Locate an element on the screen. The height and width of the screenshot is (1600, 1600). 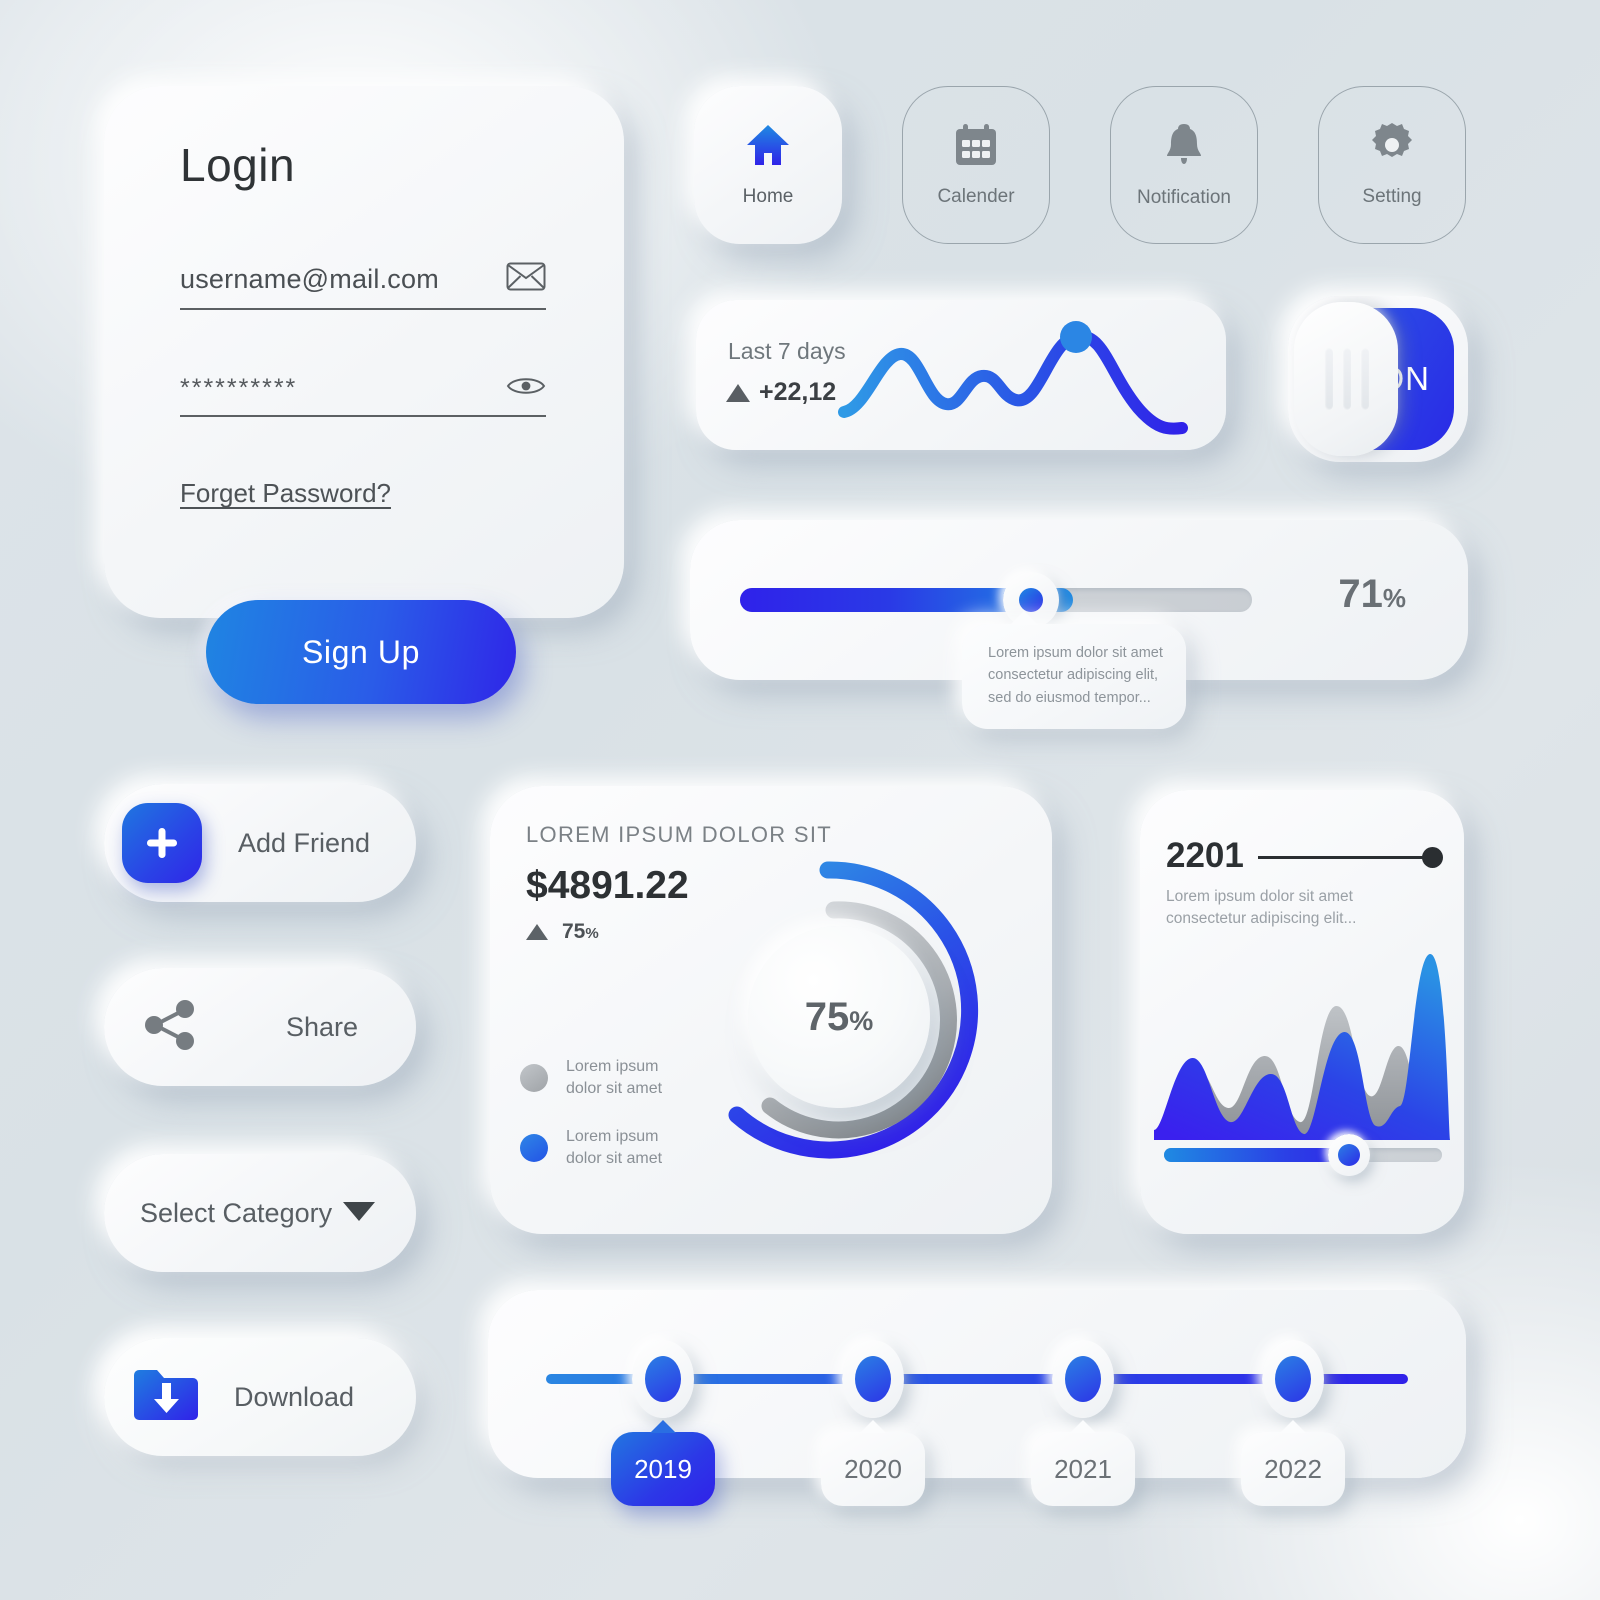
donut-center-number: 75 is located at coordinates (827, 1016).